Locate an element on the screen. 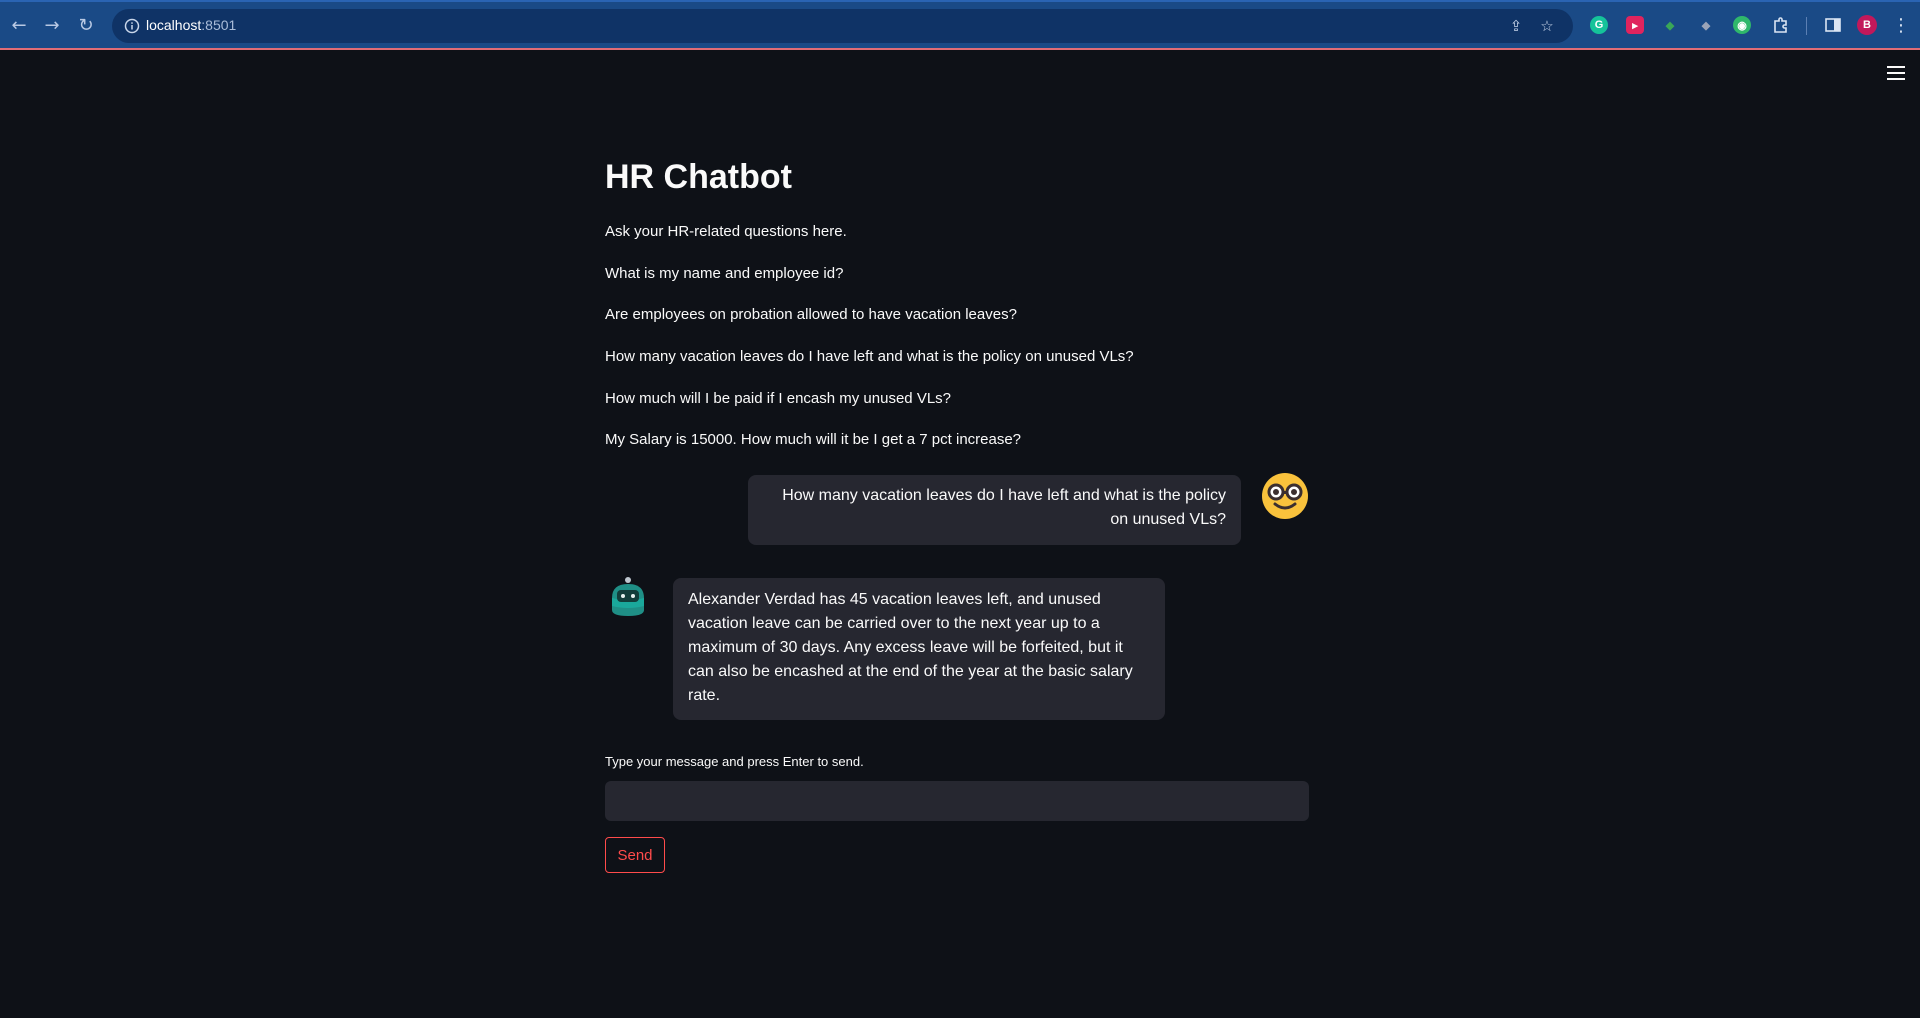 The height and width of the screenshot is (1018, 1920). back-arrow-icon: ← is located at coordinates (19, 25).